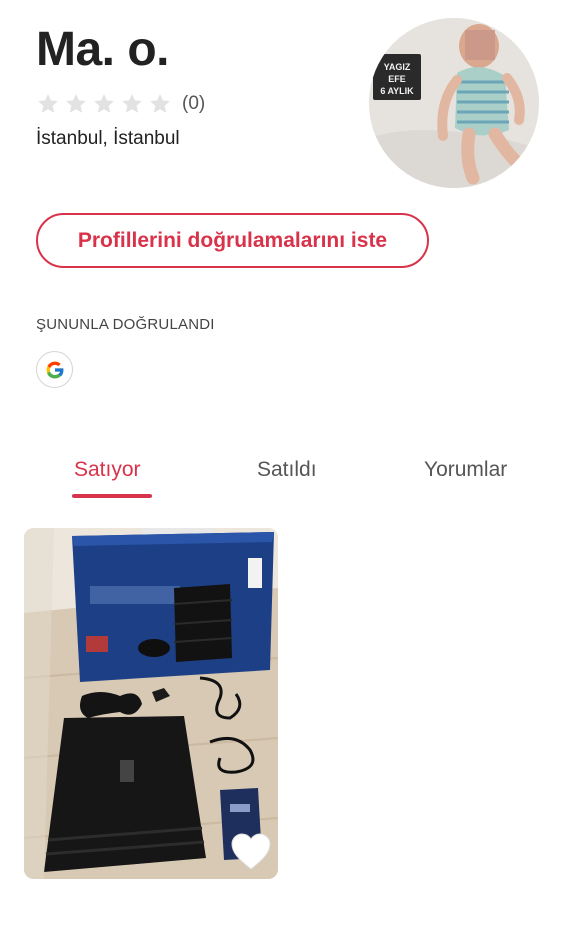 This screenshot has height=928, width=573. Describe the element at coordinates (397, 67) in the screenshot. I see `avatar-sign-line-1: YAGIZ` at that location.